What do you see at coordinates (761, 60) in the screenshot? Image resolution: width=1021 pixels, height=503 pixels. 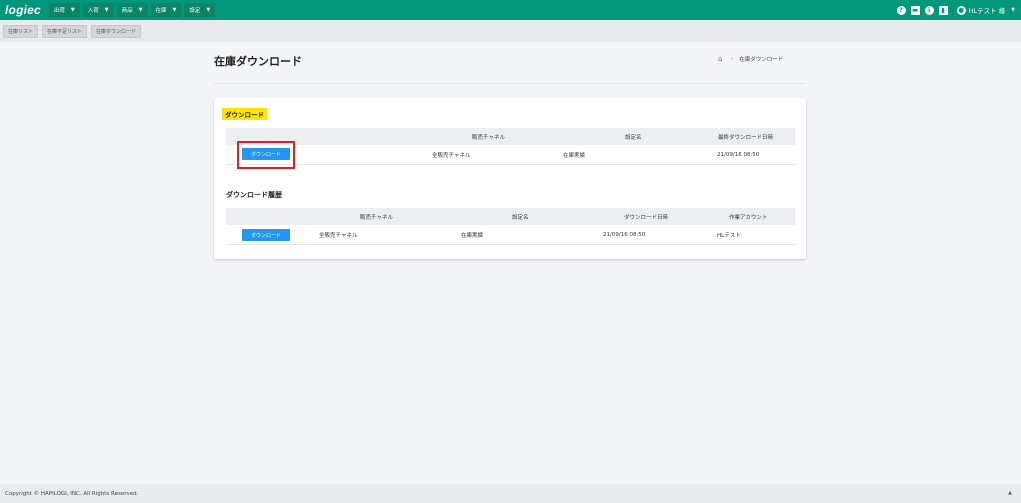 I see `breadcrumb-current: 在庫ダウンロード` at bounding box center [761, 60].